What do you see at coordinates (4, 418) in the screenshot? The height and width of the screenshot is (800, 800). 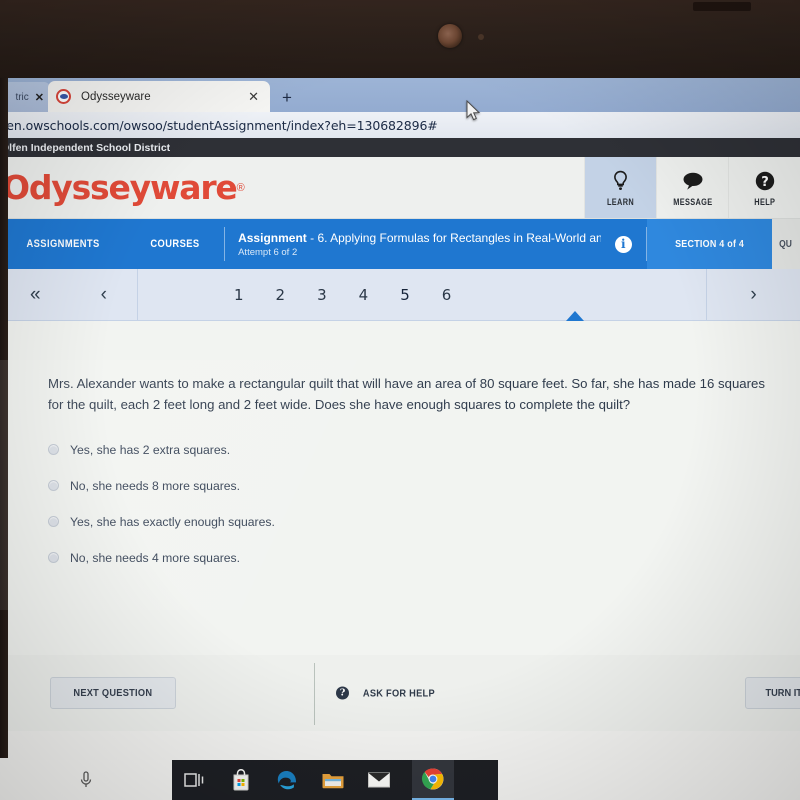 I see `laptop-bezel-left` at bounding box center [4, 418].